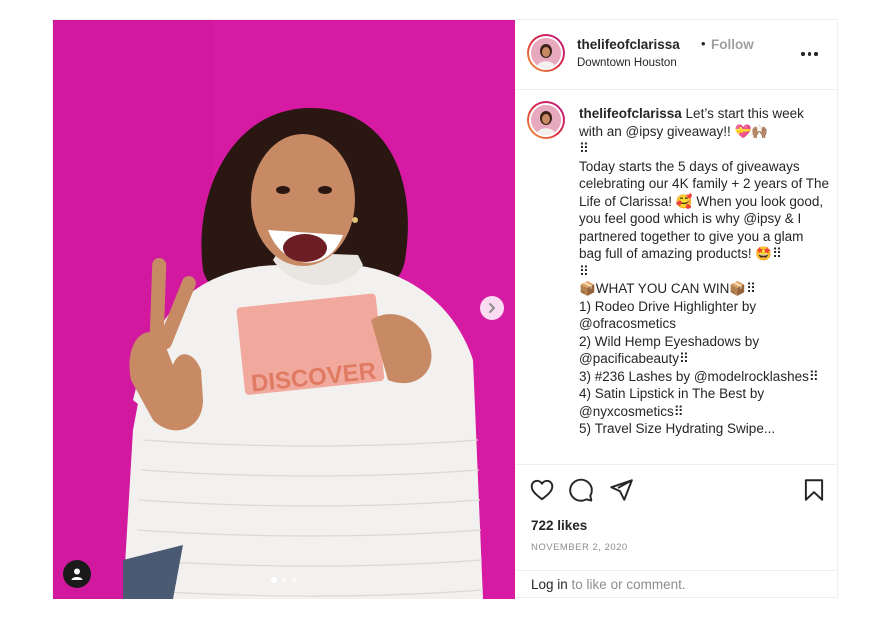 The width and height of the screenshot is (880, 628). What do you see at coordinates (621, 490) in the screenshot?
I see `paper-plane-icon` at bounding box center [621, 490].